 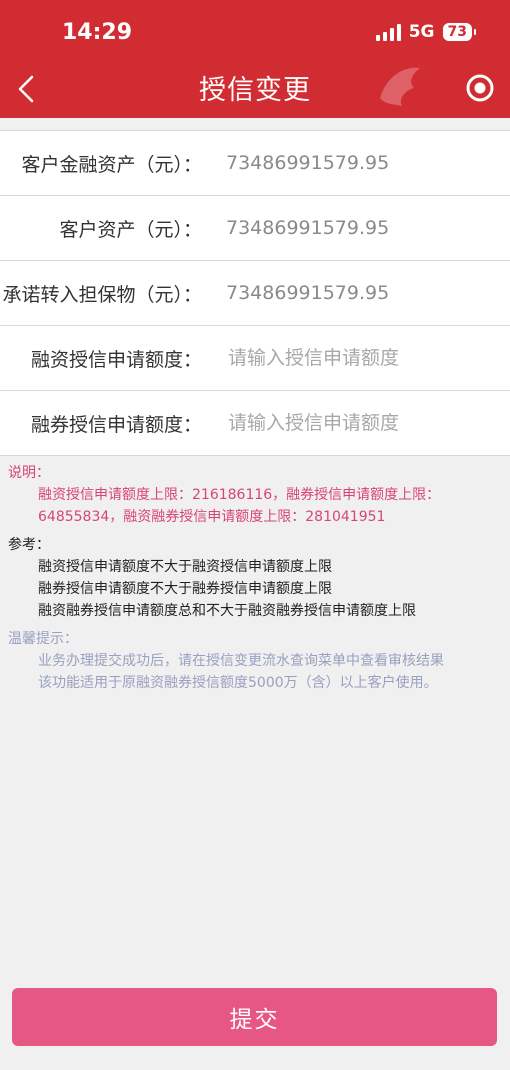 I want to click on network-type: 5G, so click(x=421, y=32).